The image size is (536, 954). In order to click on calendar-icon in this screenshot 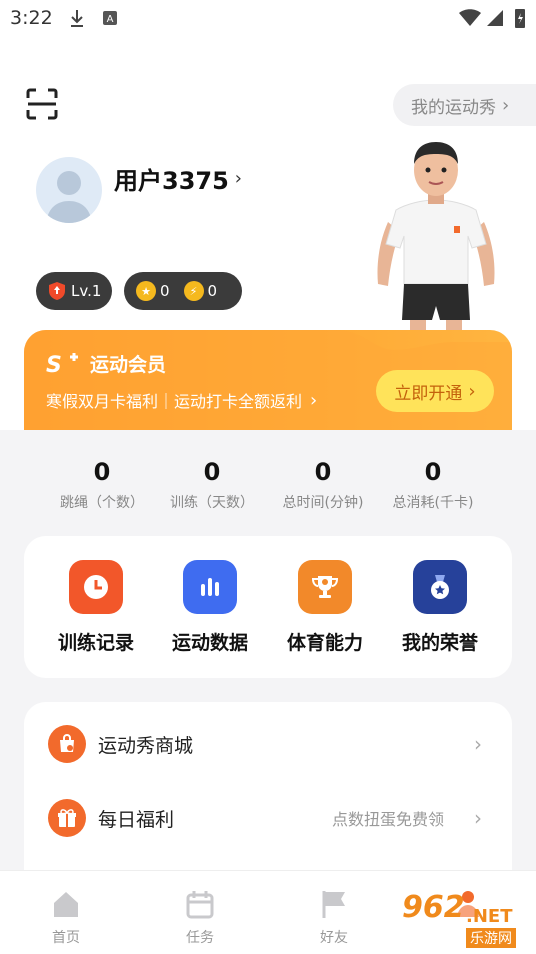, I will do `click(200, 902)`.